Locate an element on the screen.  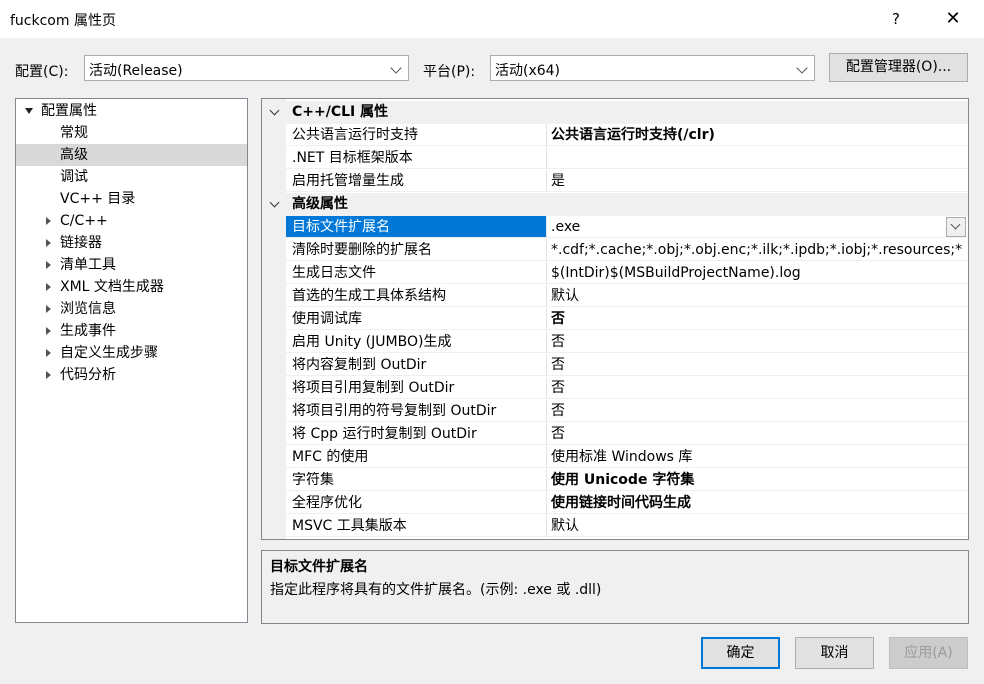
property-name: 目标文件扩展名 is located at coordinates (416, 227).